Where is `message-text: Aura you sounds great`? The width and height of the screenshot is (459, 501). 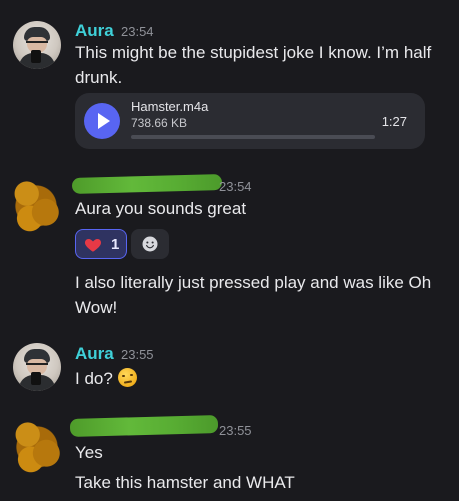
message-text: Aura you sounds great is located at coordinates (161, 208).